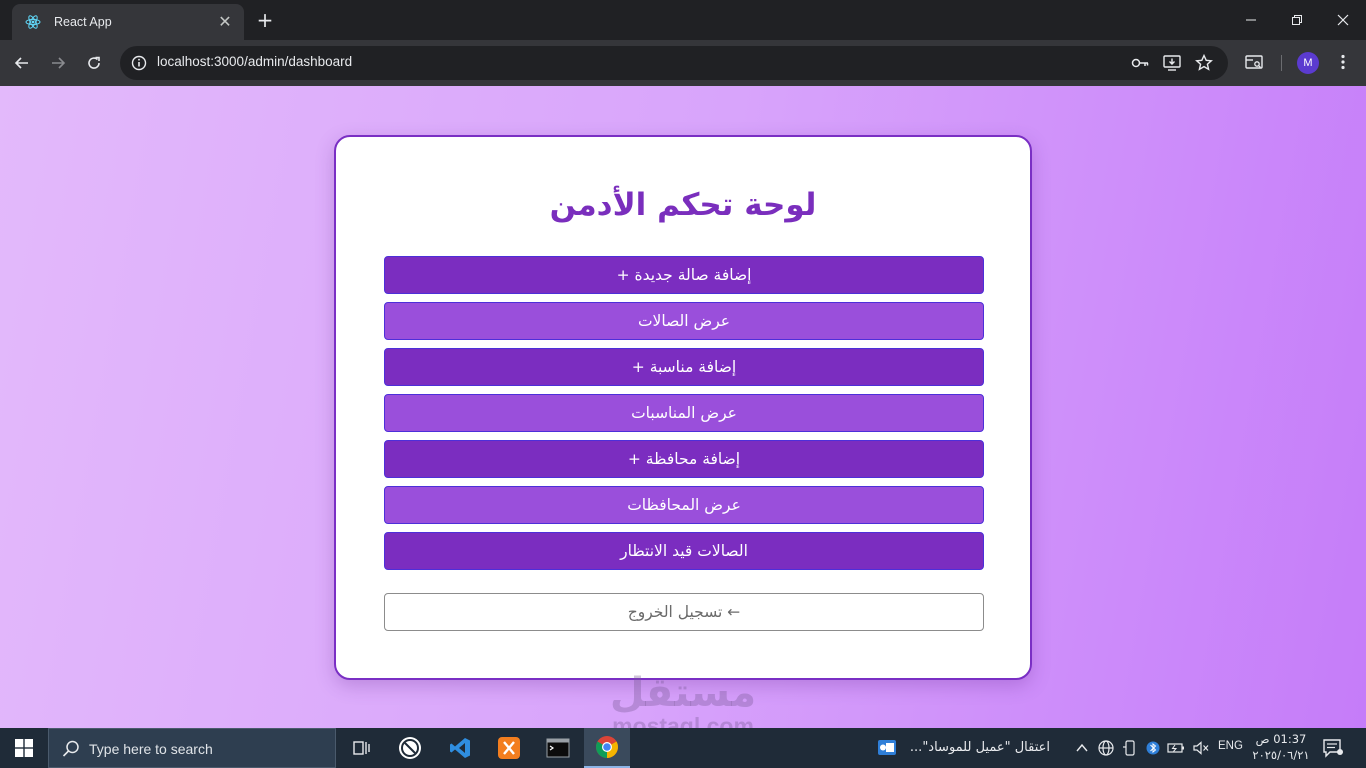 Image resolution: width=1366 pixels, height=768 pixels. Describe the element at coordinates (1140, 63) in the screenshot. I see `key-icon` at that location.